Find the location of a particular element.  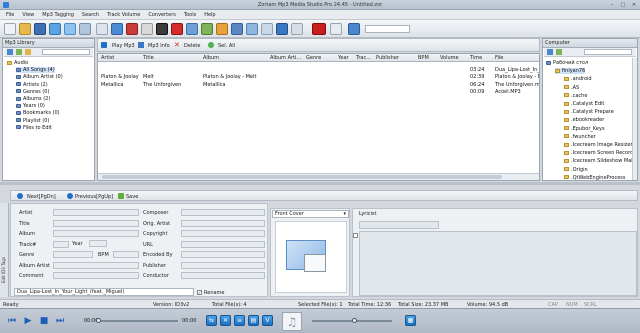

column-header: Artist is located at coordinates (107, 58).